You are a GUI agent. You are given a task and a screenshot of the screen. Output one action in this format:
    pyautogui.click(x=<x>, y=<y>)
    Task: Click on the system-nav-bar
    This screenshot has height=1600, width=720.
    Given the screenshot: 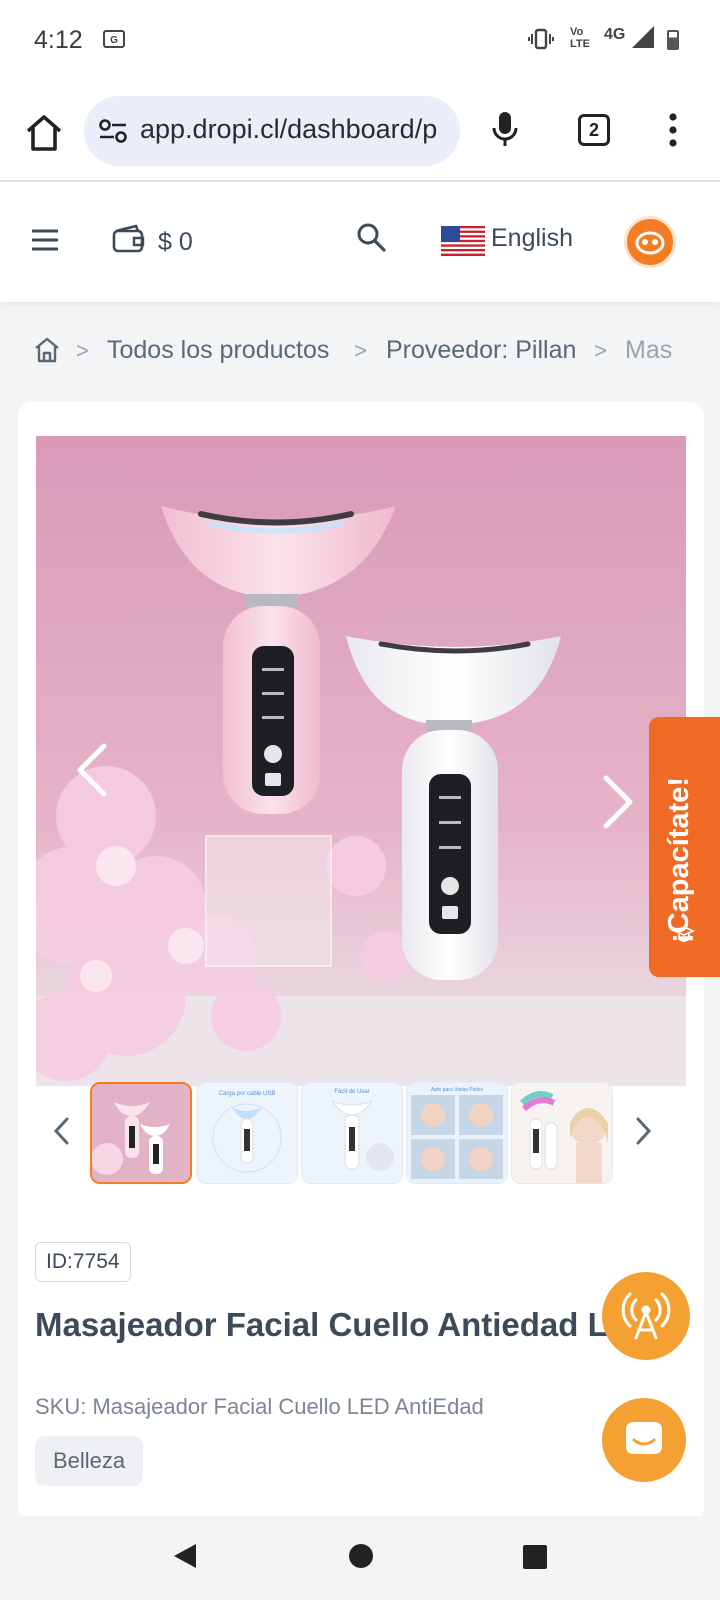 What is the action you would take?
    pyautogui.click(x=360, y=1558)
    